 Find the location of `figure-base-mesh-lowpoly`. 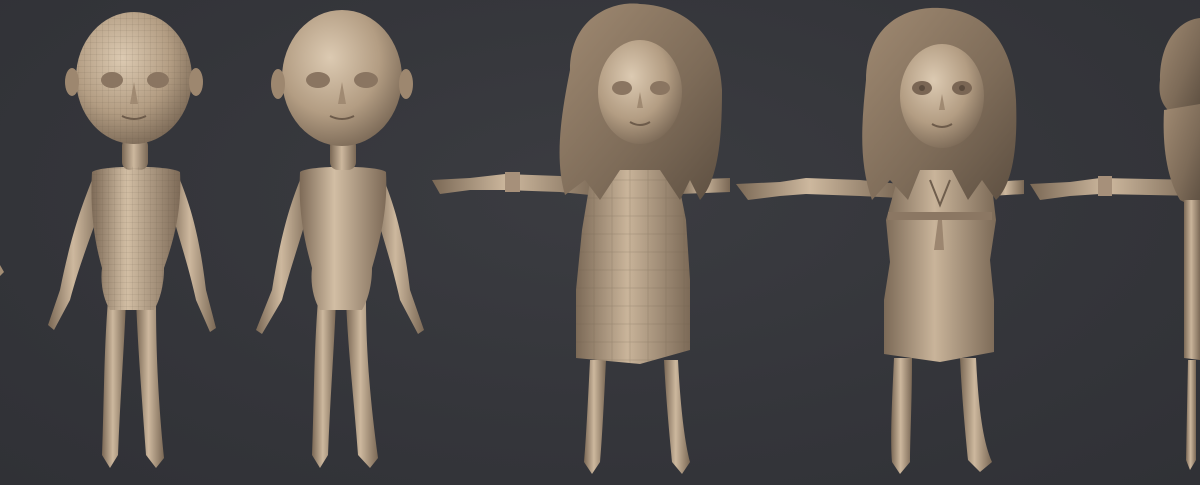

figure-base-mesh-lowpoly is located at coordinates (132, 240).